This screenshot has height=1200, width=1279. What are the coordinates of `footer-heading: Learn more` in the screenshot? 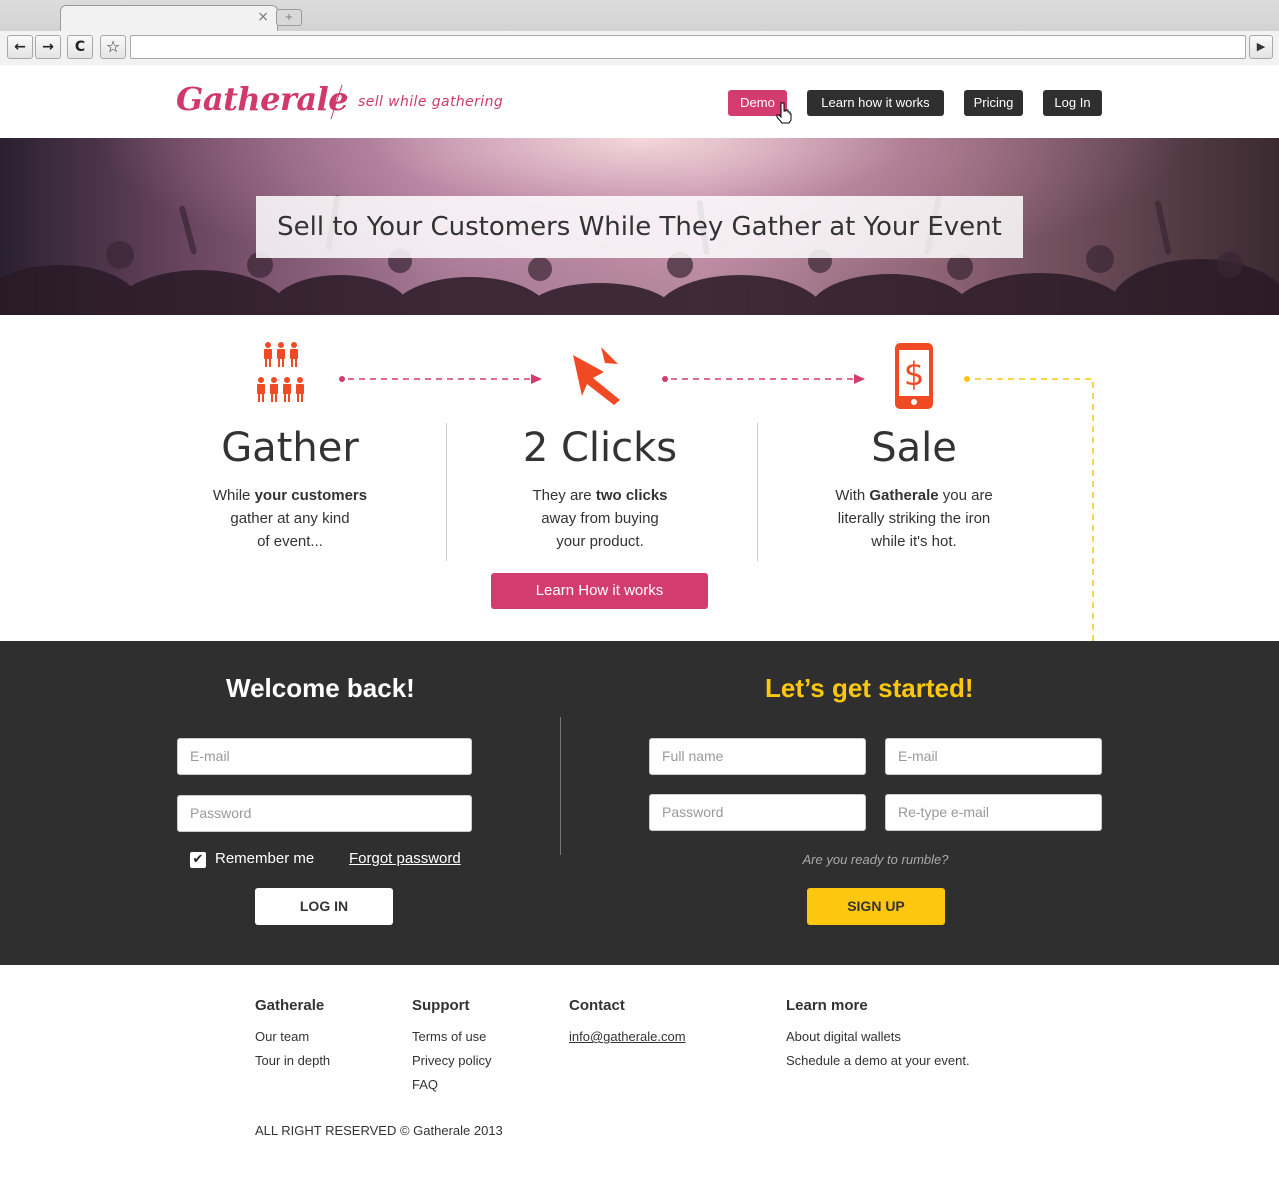 It's located at (827, 1005).